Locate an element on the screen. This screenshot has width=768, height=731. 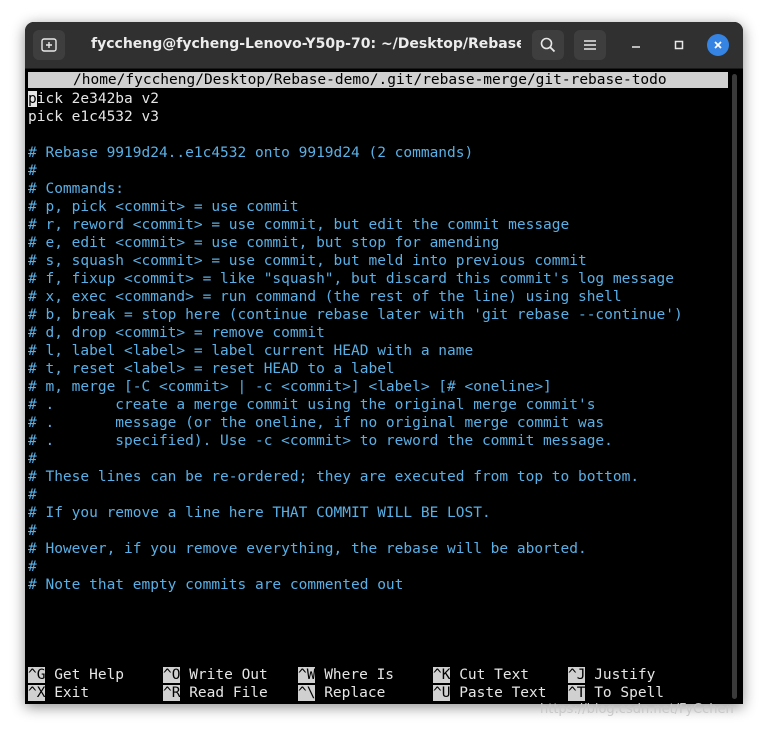
shortcut-label: Replace is located at coordinates (350, 693).